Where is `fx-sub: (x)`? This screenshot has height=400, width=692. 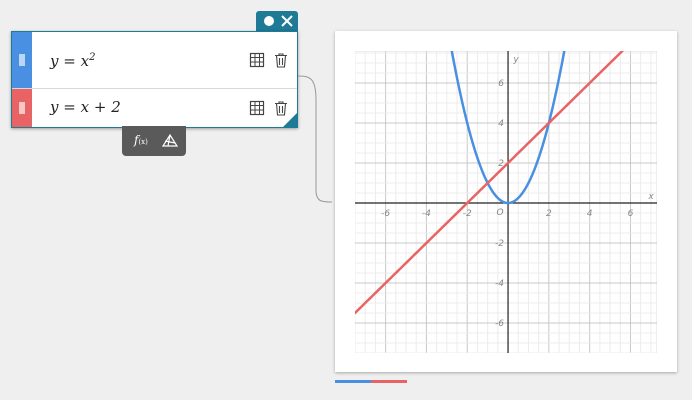 fx-sub: (x) is located at coordinates (143, 142).